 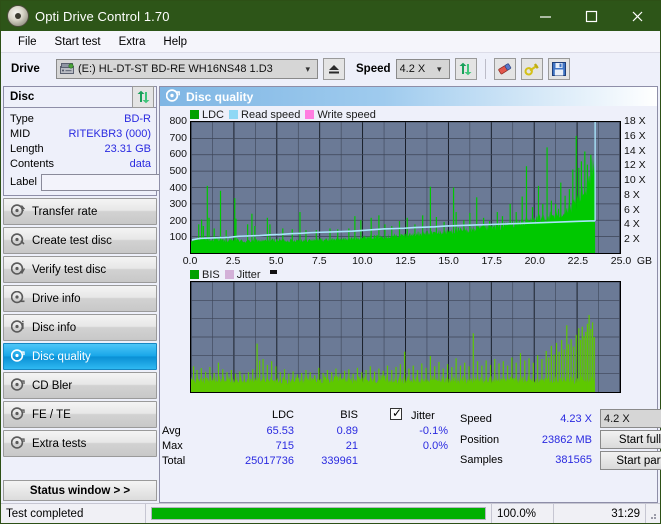 I want to click on drive-select: (E:) HL-DT-ST BD-RE WH16NS48 1.D3 ▾, so click(x=187, y=69).